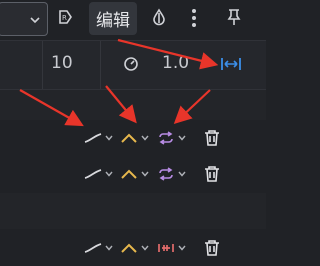 The width and height of the screenshot is (320, 266). Describe the element at coordinates (24, 19) in the screenshot. I see `mode-select` at that location.